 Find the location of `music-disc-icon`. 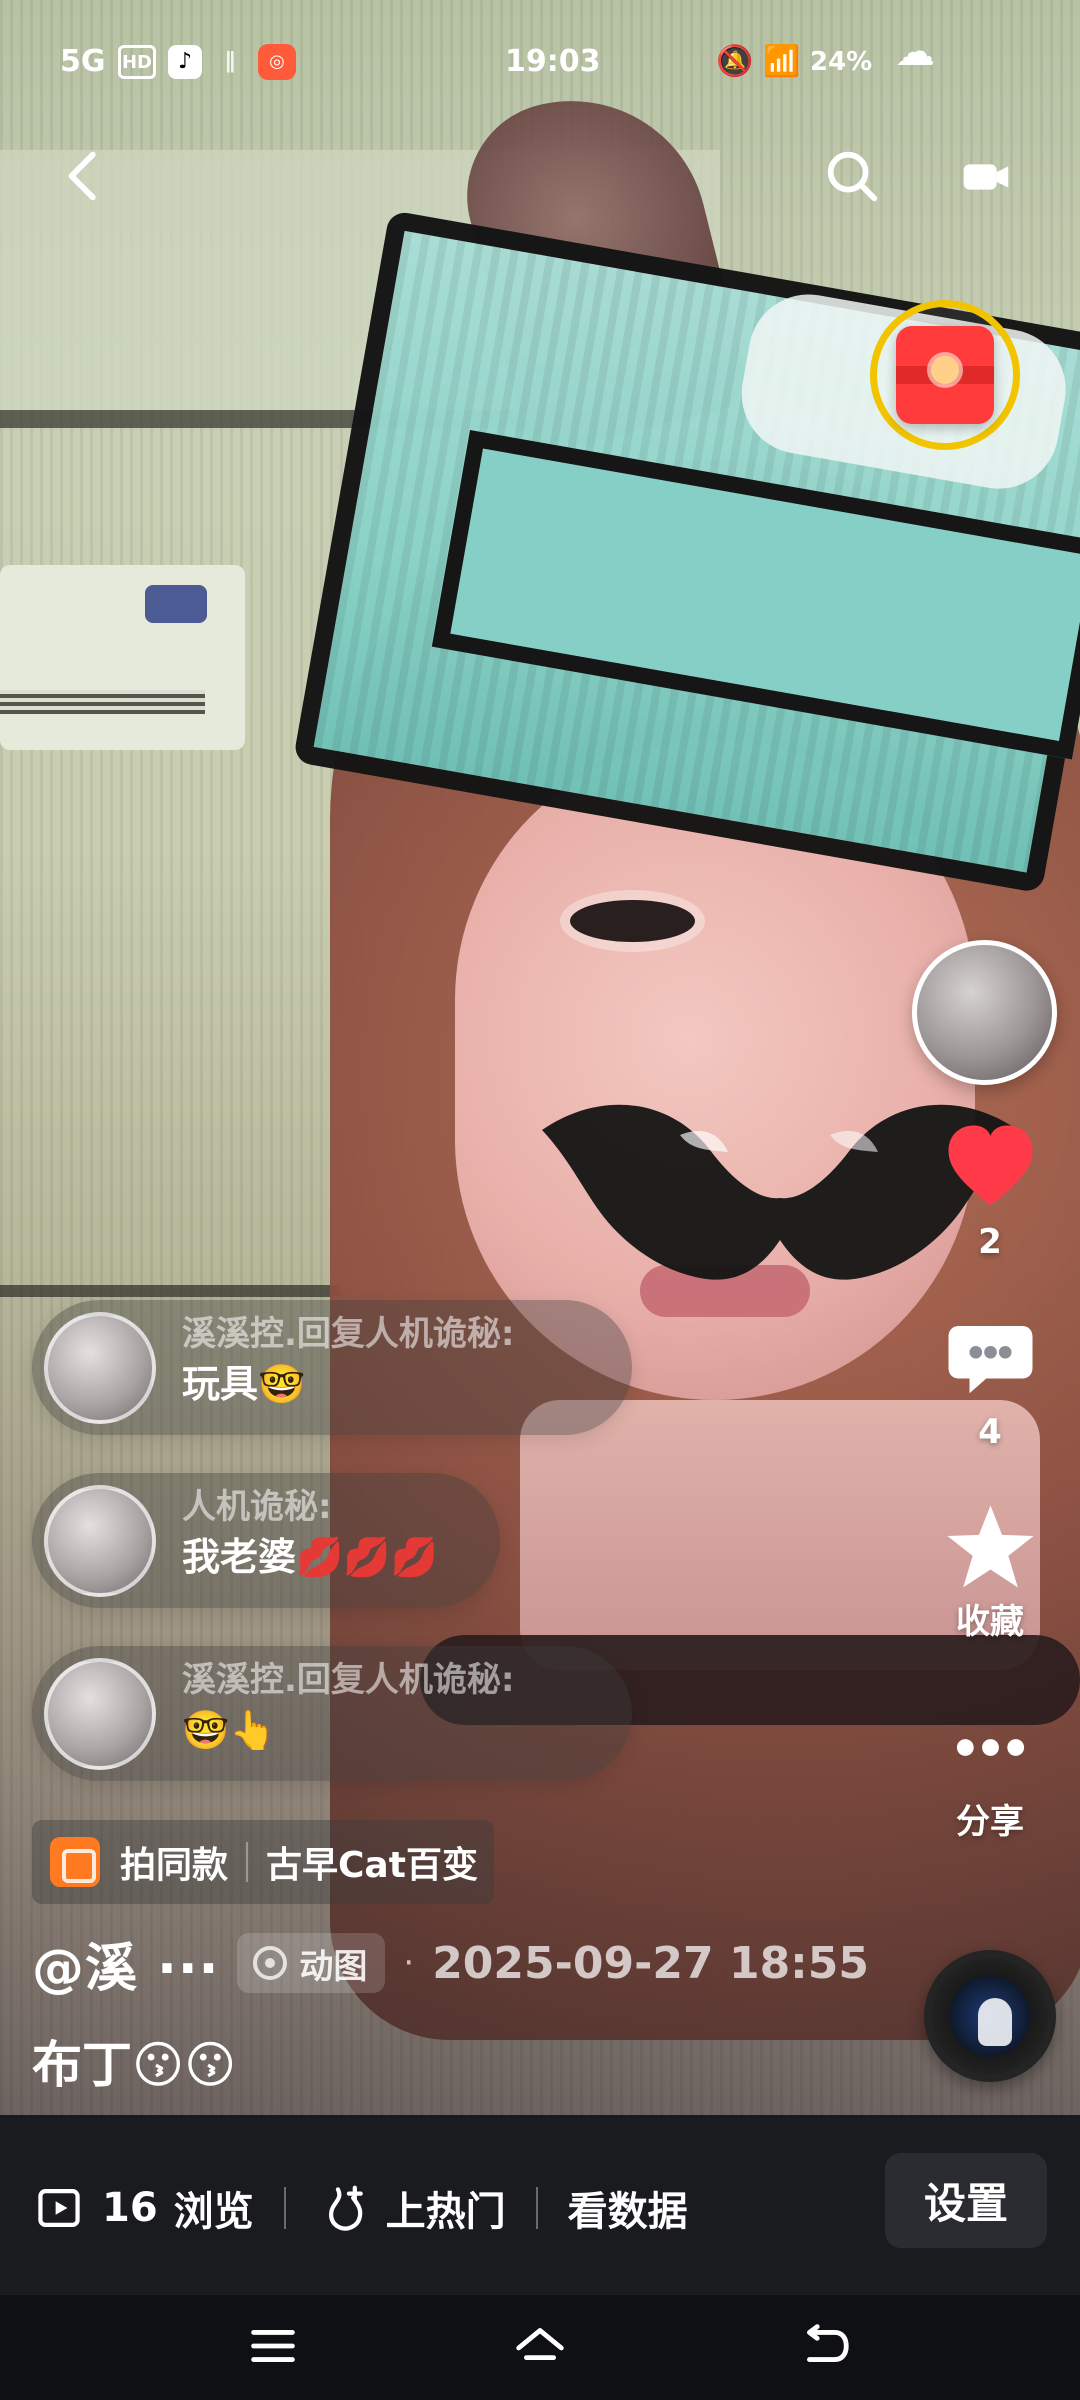

music-disc-icon is located at coordinates (990, 2016).